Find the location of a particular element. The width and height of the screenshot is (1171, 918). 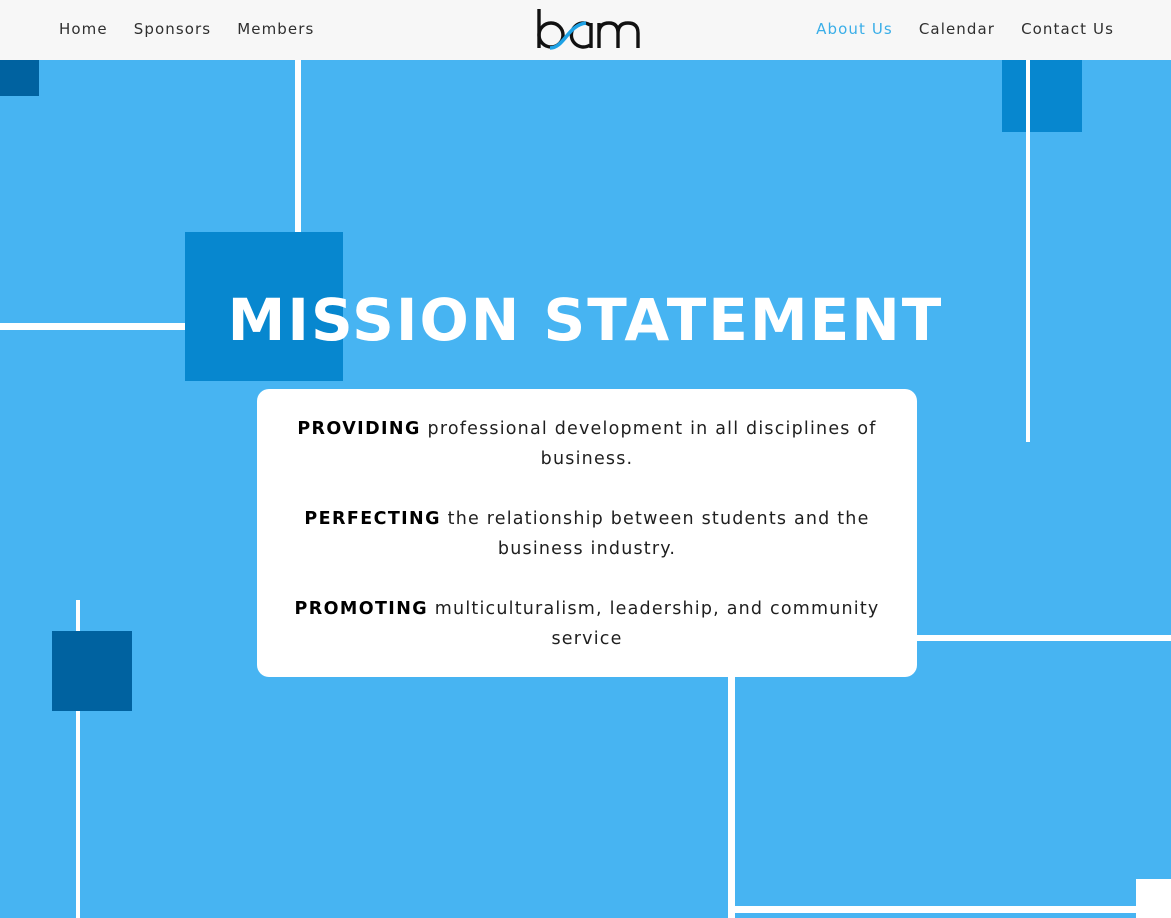

decor-square-bottom-left is located at coordinates (92, 671).